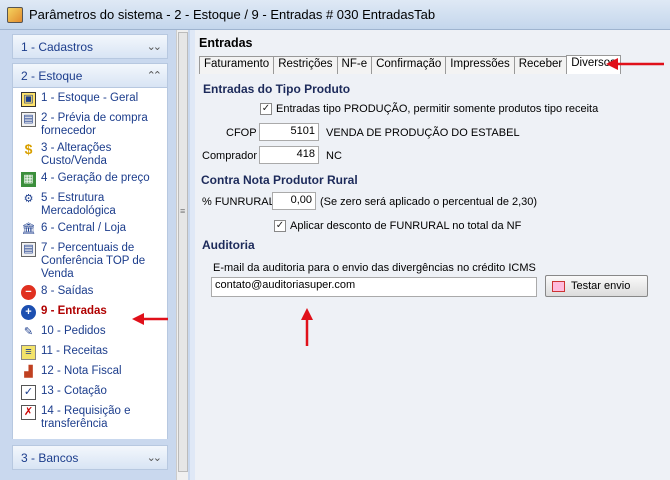 The width and height of the screenshot is (670, 480). Describe the element at coordinates (266, 109) in the screenshot. I see `producao-checkbox: ✓` at that location.